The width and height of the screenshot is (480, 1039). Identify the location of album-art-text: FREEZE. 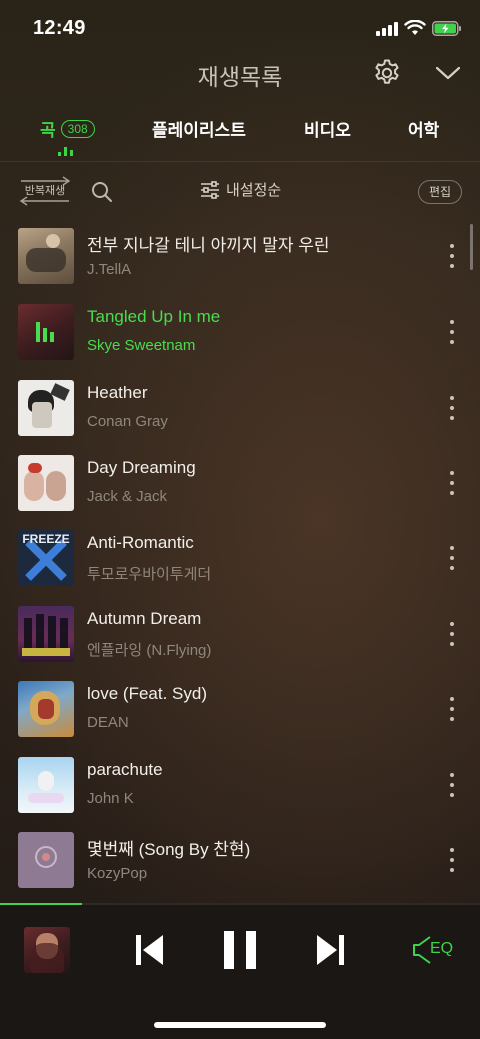
(45, 539).